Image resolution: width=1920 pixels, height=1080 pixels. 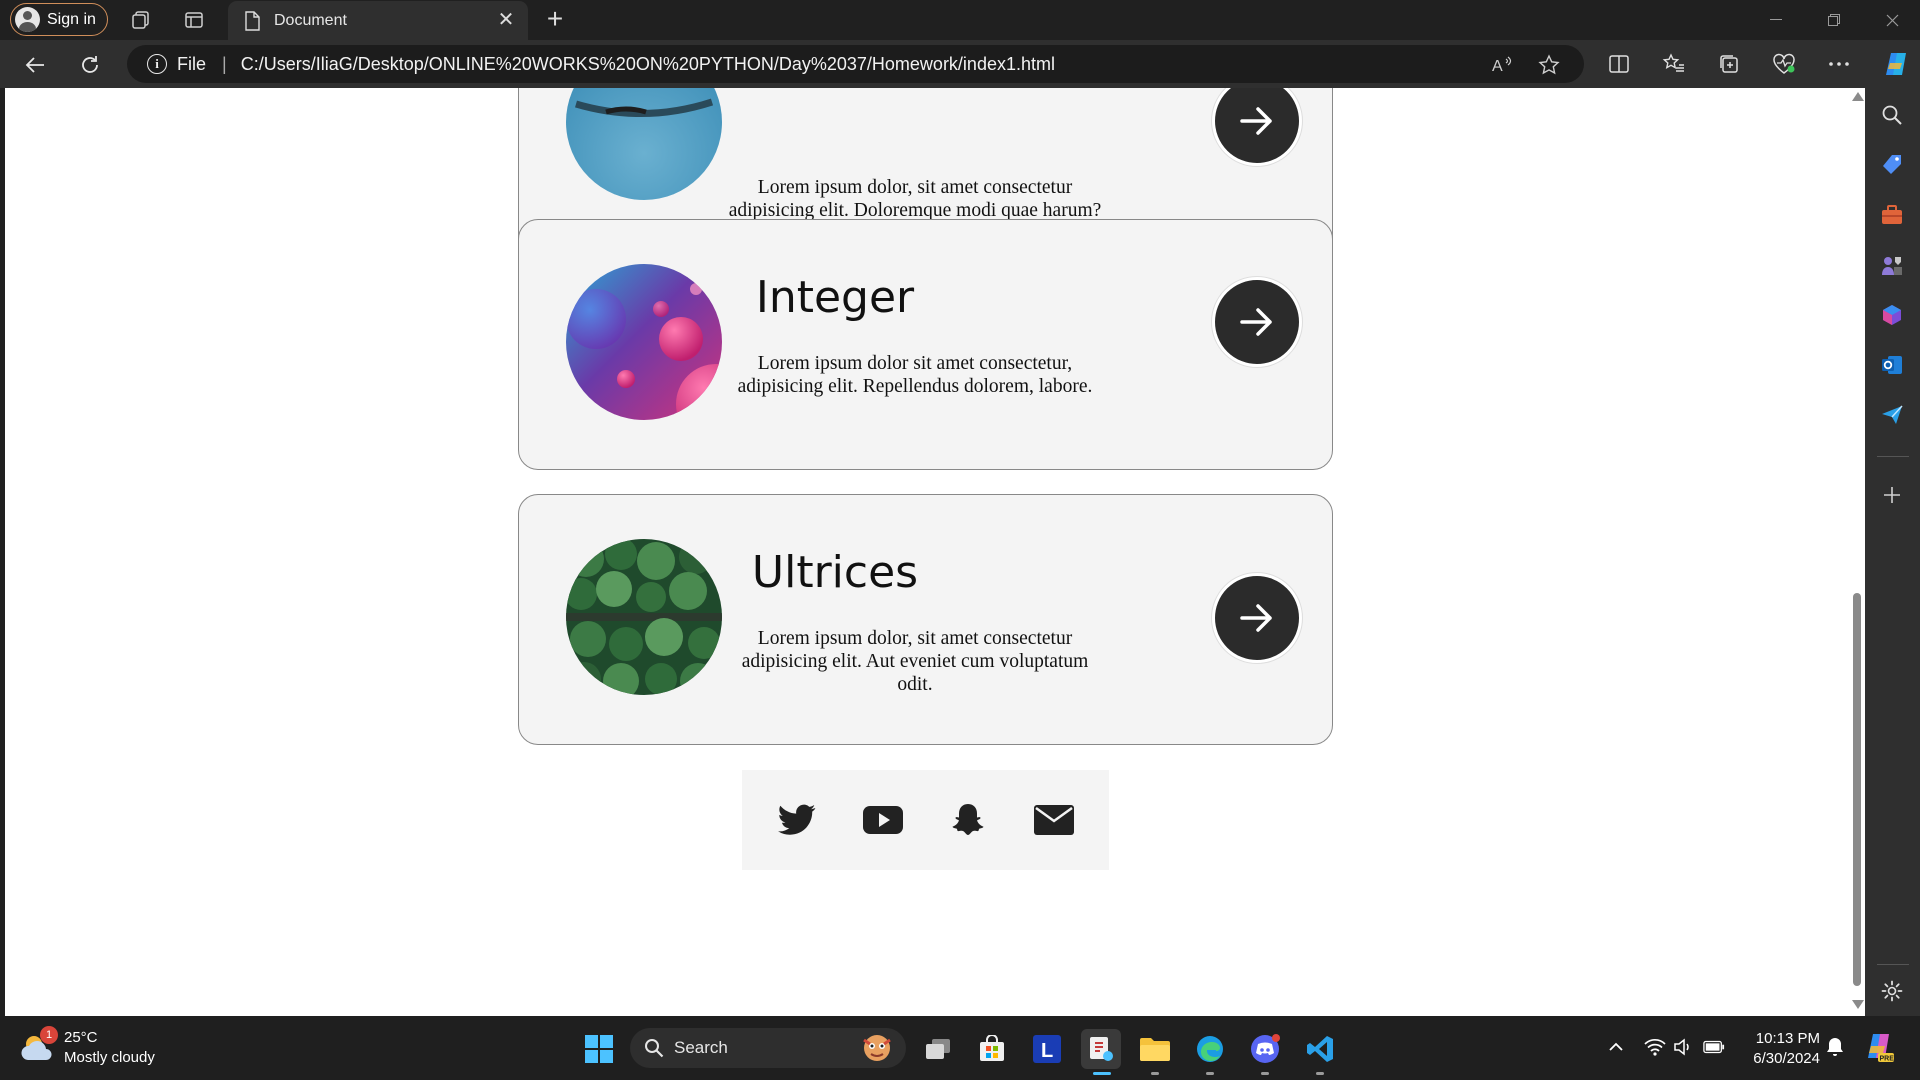 What do you see at coordinates (555, 19) in the screenshot?
I see `new-tab-button: +` at bounding box center [555, 19].